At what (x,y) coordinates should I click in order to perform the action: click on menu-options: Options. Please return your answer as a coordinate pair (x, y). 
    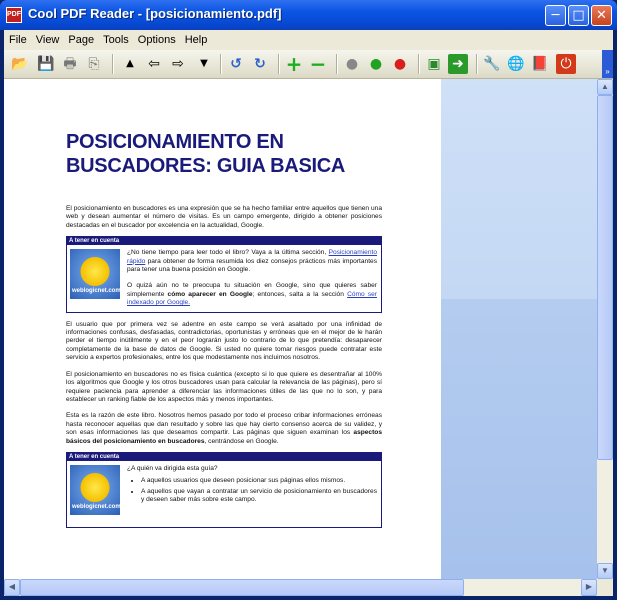
    Looking at the image, I should click on (156, 38).